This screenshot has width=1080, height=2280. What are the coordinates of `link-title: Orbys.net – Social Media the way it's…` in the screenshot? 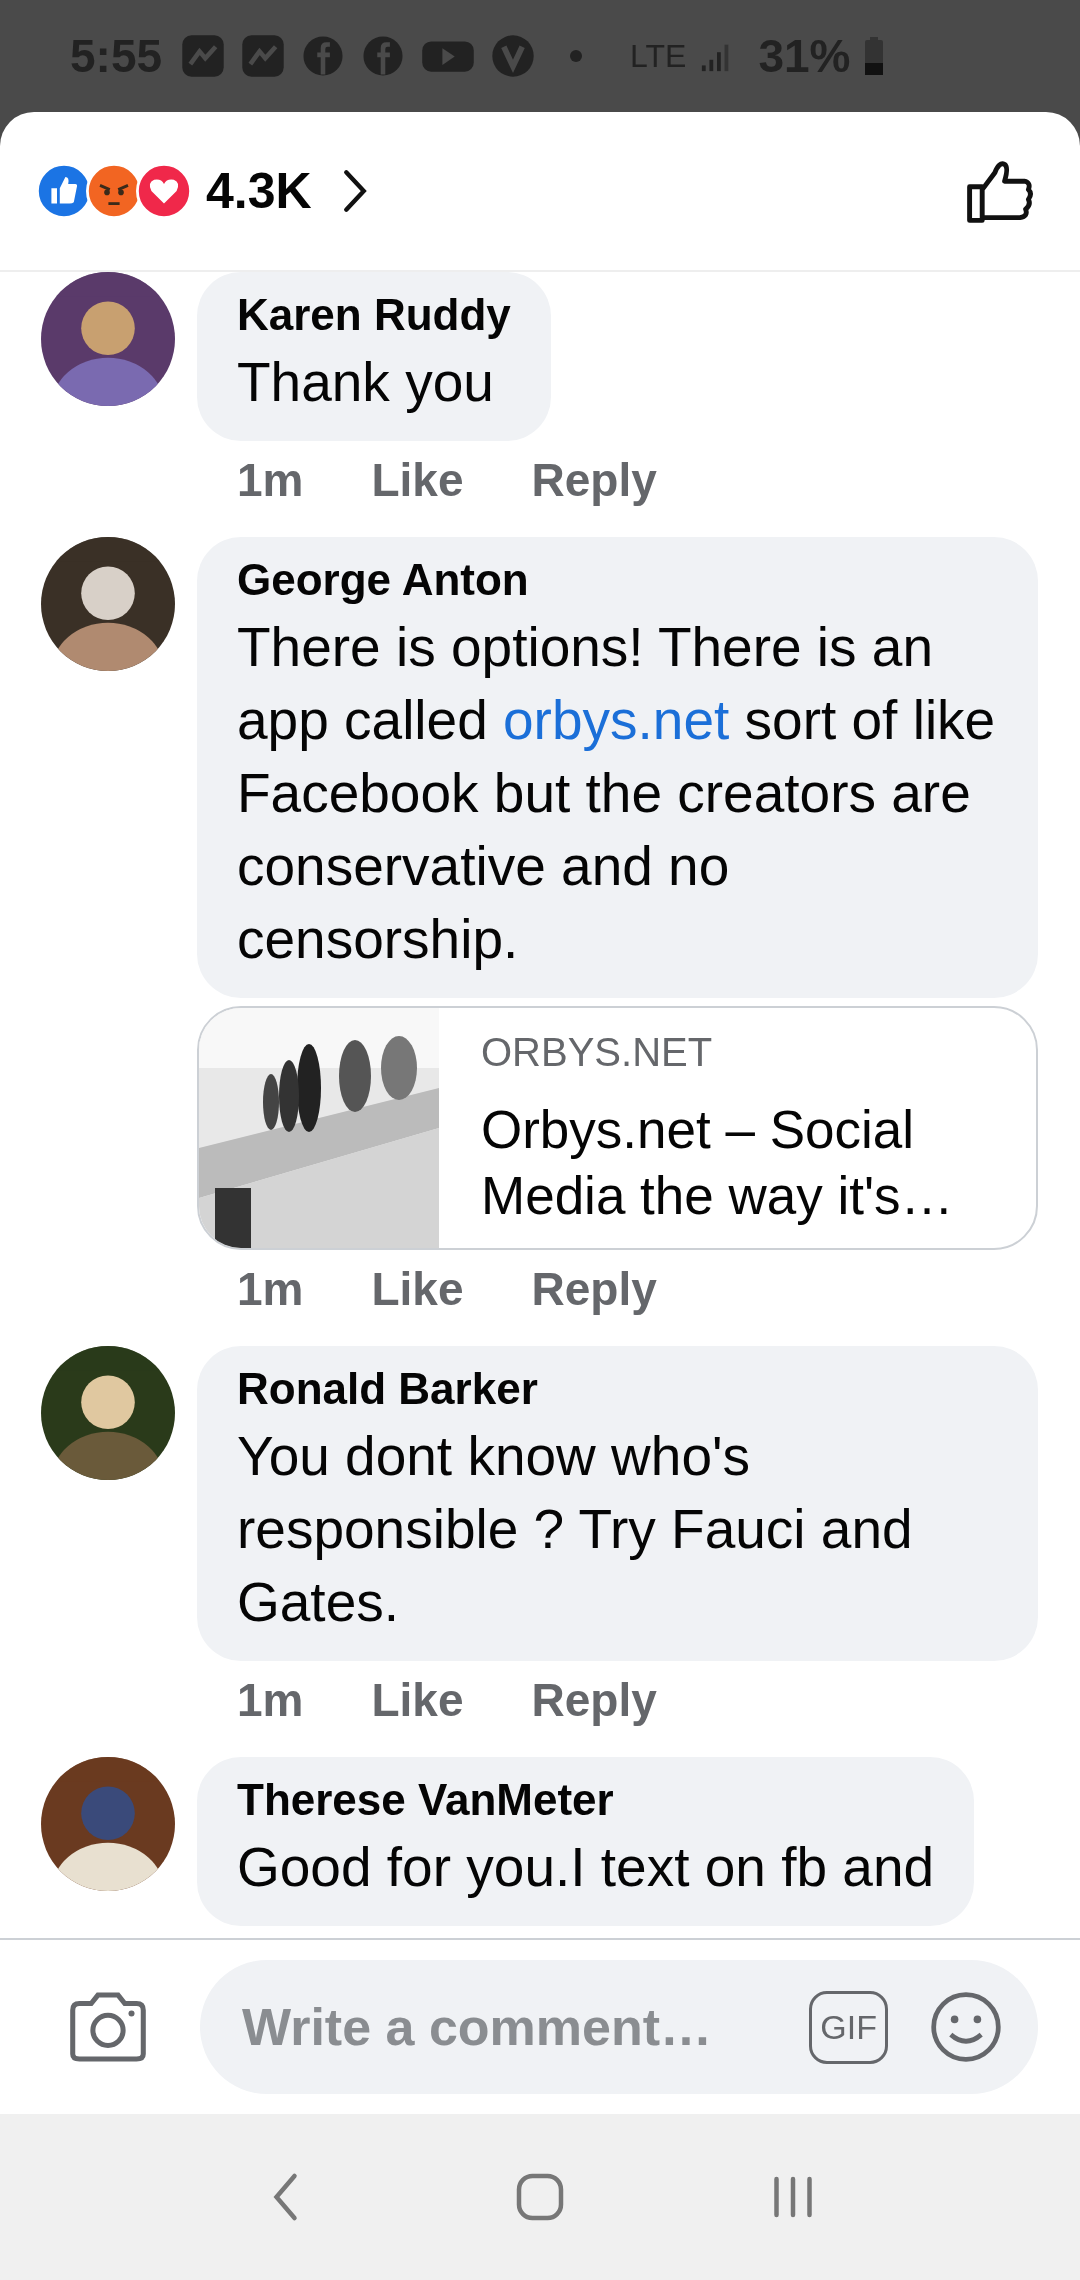 It's located at (718, 1163).